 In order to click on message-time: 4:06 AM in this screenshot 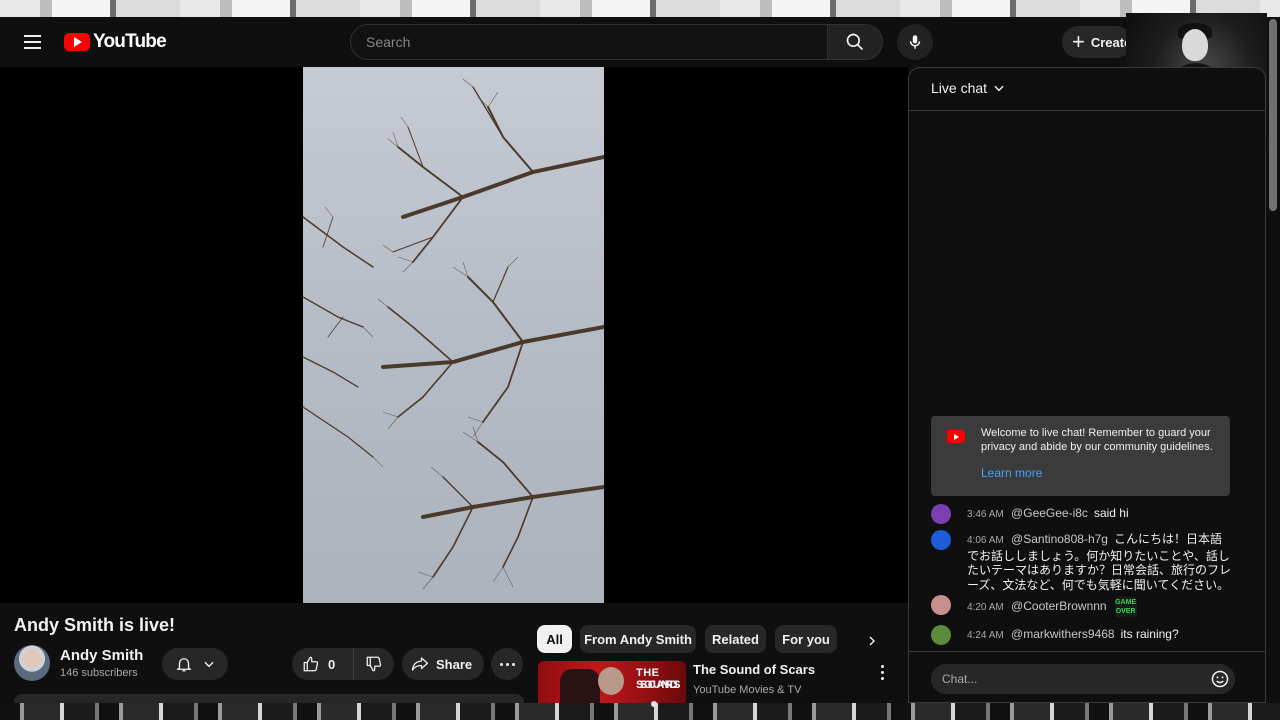, I will do `click(985, 540)`.